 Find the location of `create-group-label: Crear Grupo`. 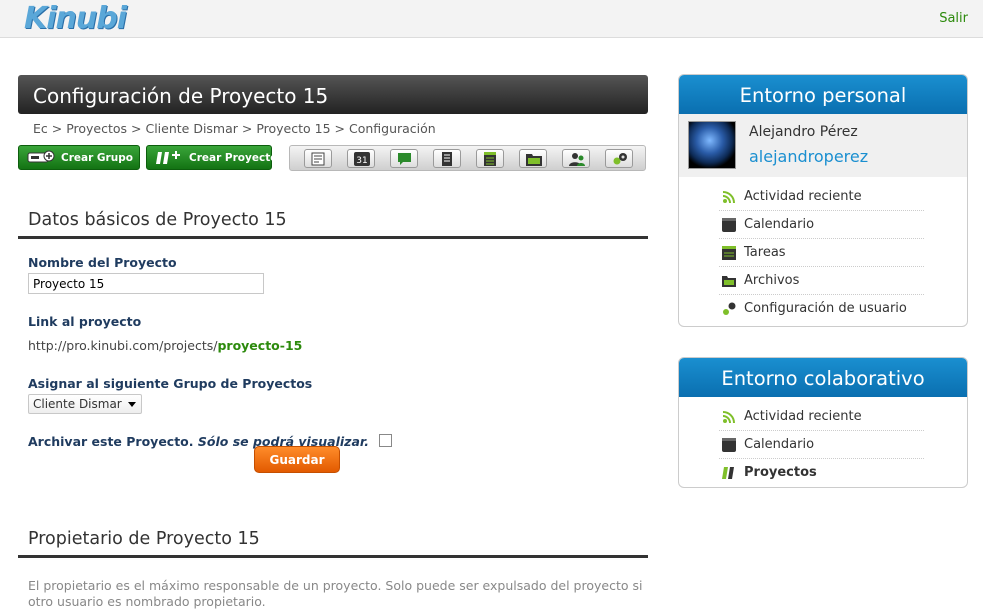

create-group-label: Crear Grupo is located at coordinates (97, 158).